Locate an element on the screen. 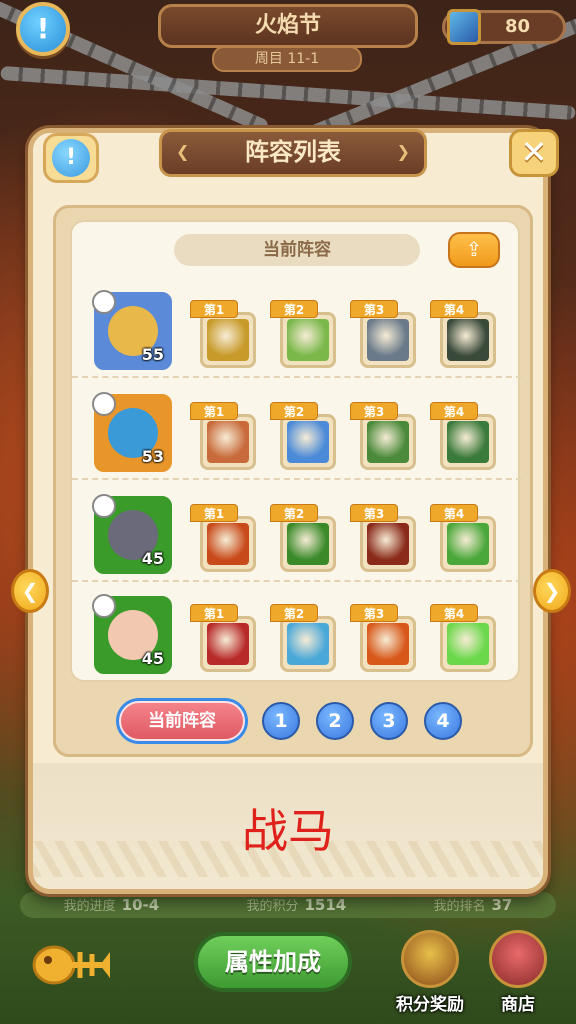 The image size is (576, 1024). stat-progress: 我的进度 10-4 is located at coordinates (111, 905).